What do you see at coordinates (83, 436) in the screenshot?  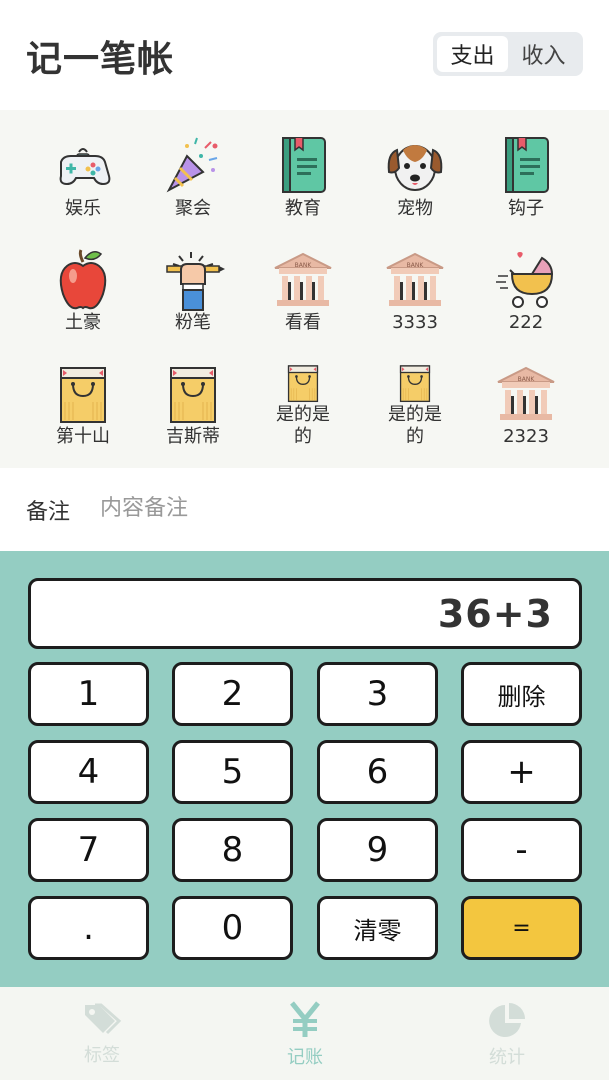 I see `category-label: 第十山` at bounding box center [83, 436].